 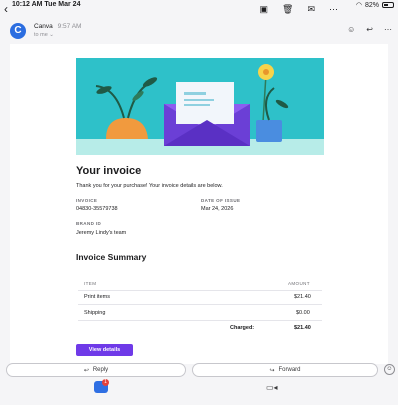 I want to click on forward-button: ↪ Forward, so click(x=285, y=370).